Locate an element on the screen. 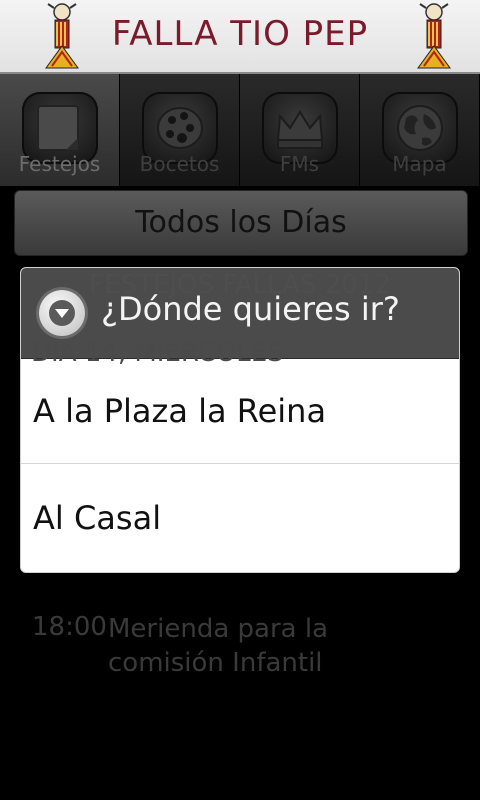  option-casal: Al Casal is located at coordinates (240, 518).